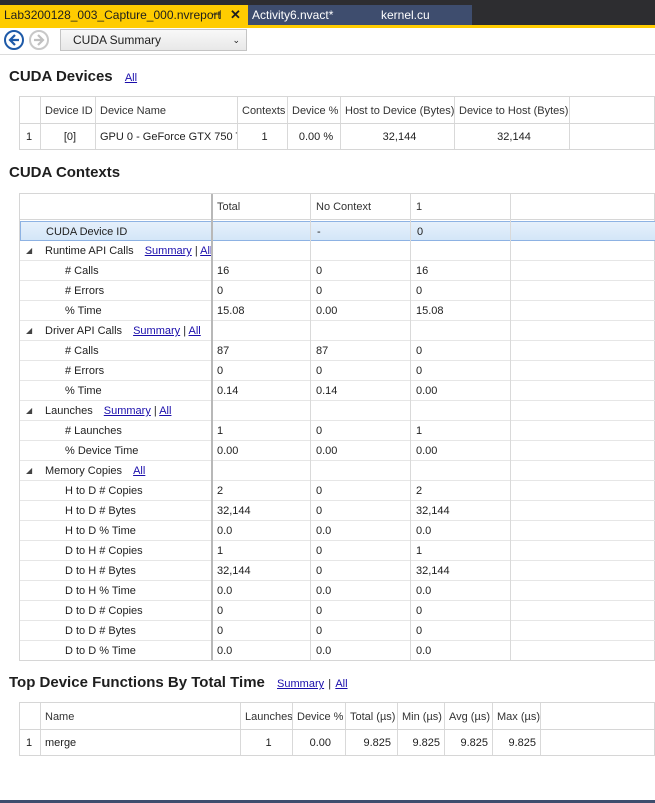 The image size is (655, 803). What do you see at coordinates (468, 717) in the screenshot?
I see `col-avg-us: Avg (µs)` at bounding box center [468, 717].